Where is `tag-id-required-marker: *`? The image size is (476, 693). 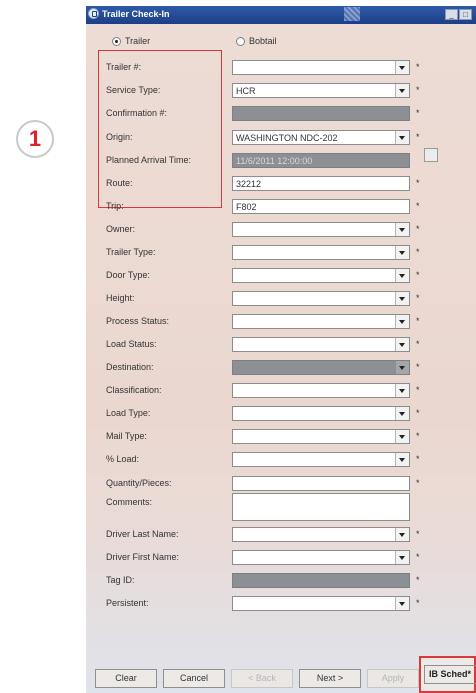 tag-id-required-marker: * is located at coordinates (418, 580).